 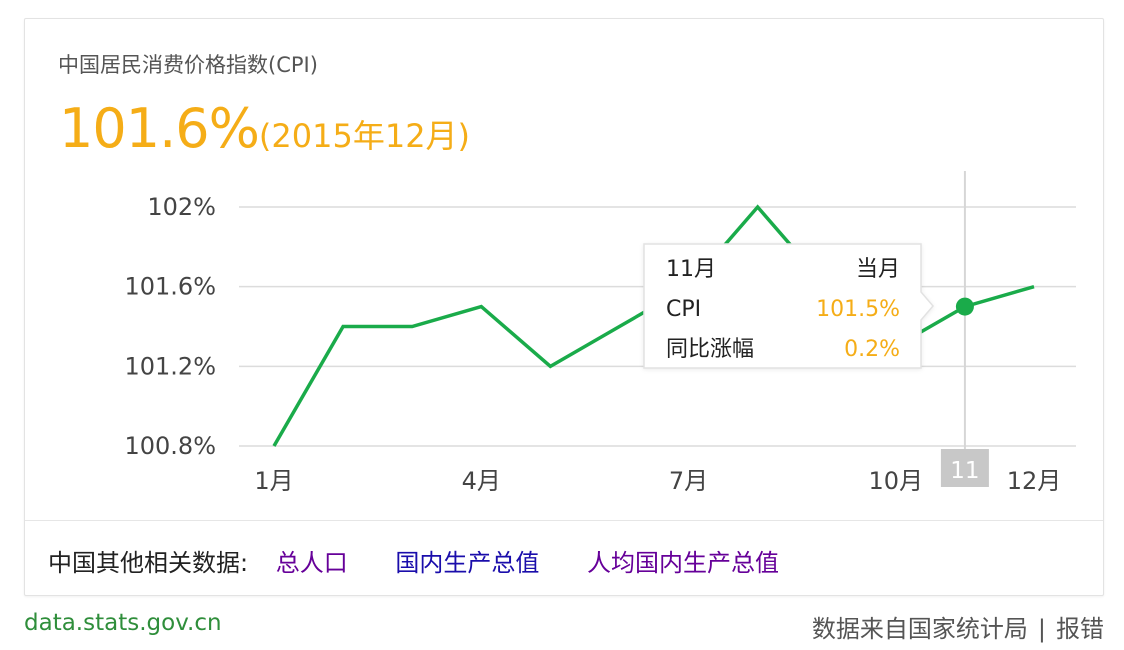 I want to click on link-gdp-per-capita: 人均国内生产总值, so click(x=683, y=563).